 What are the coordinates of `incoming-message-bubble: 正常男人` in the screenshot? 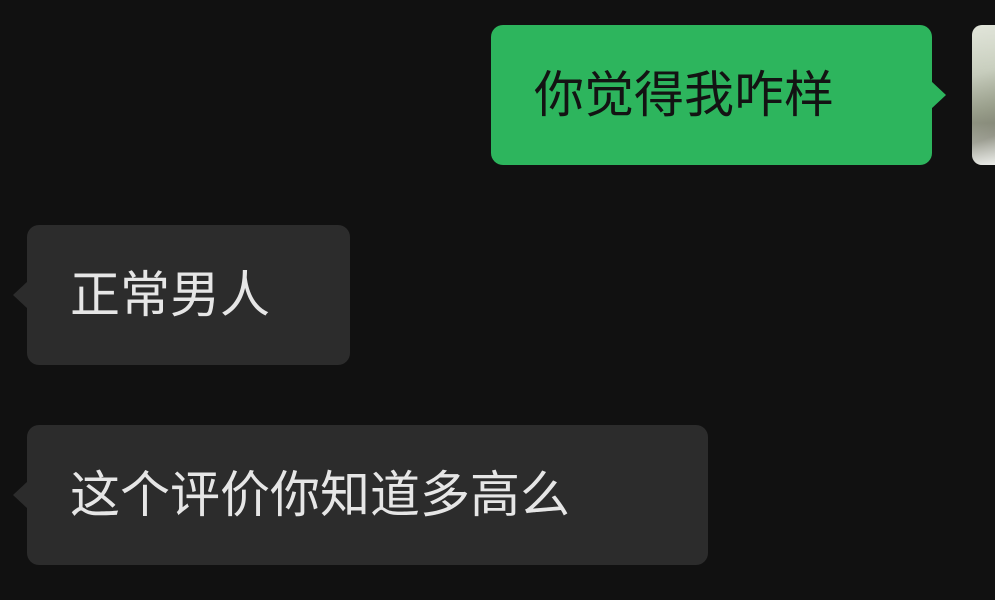 It's located at (181, 295).